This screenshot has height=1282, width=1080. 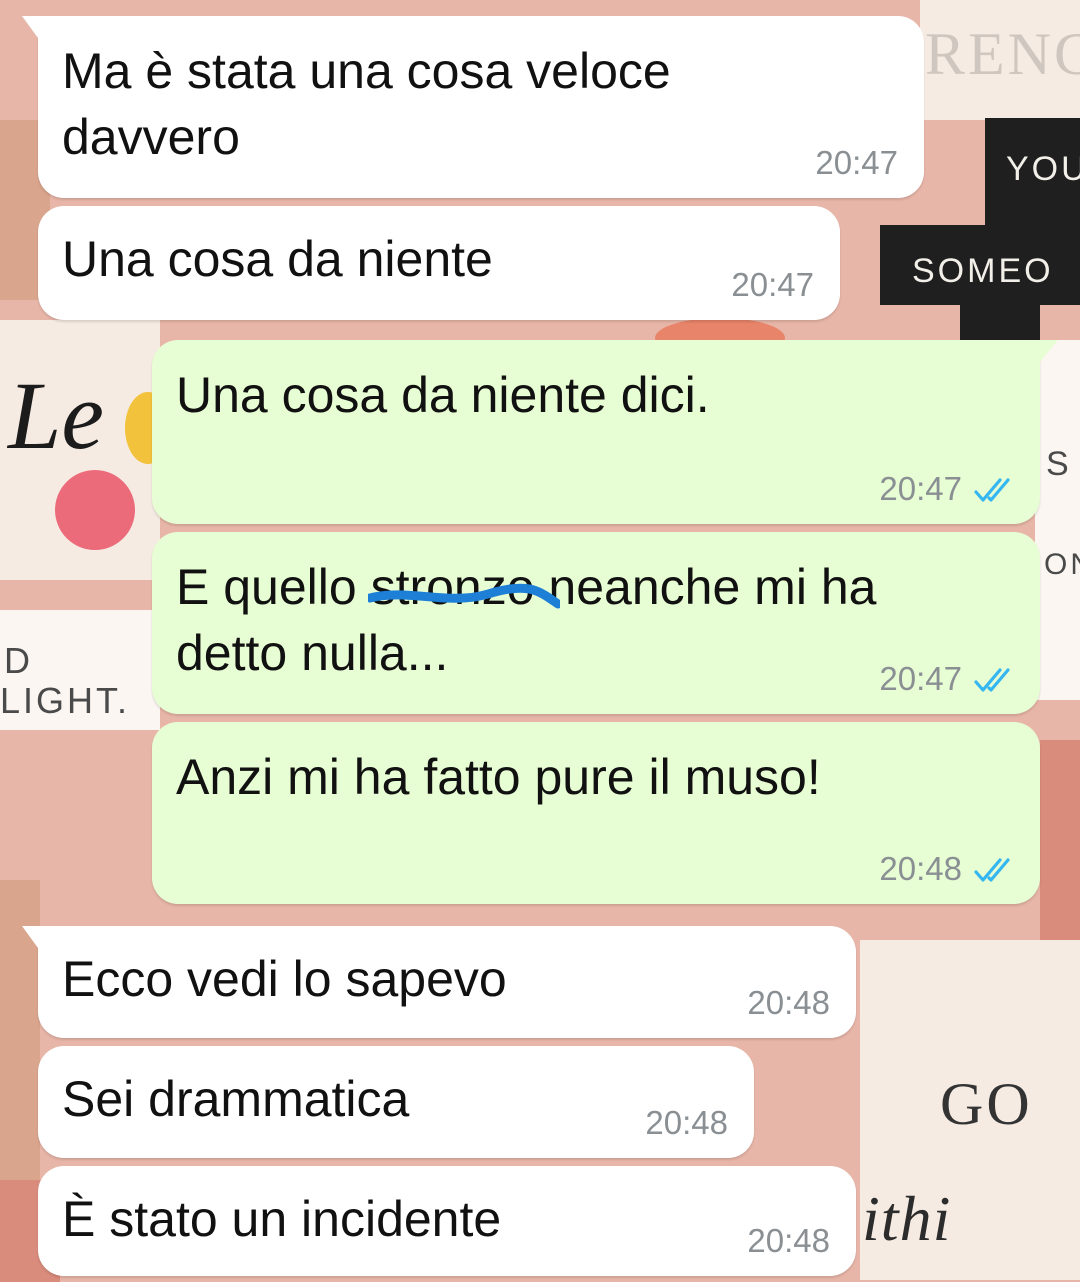 I want to click on outgoing-message: Anzi mi ha fatto pure il muso! 20:48, so click(x=596, y=813).